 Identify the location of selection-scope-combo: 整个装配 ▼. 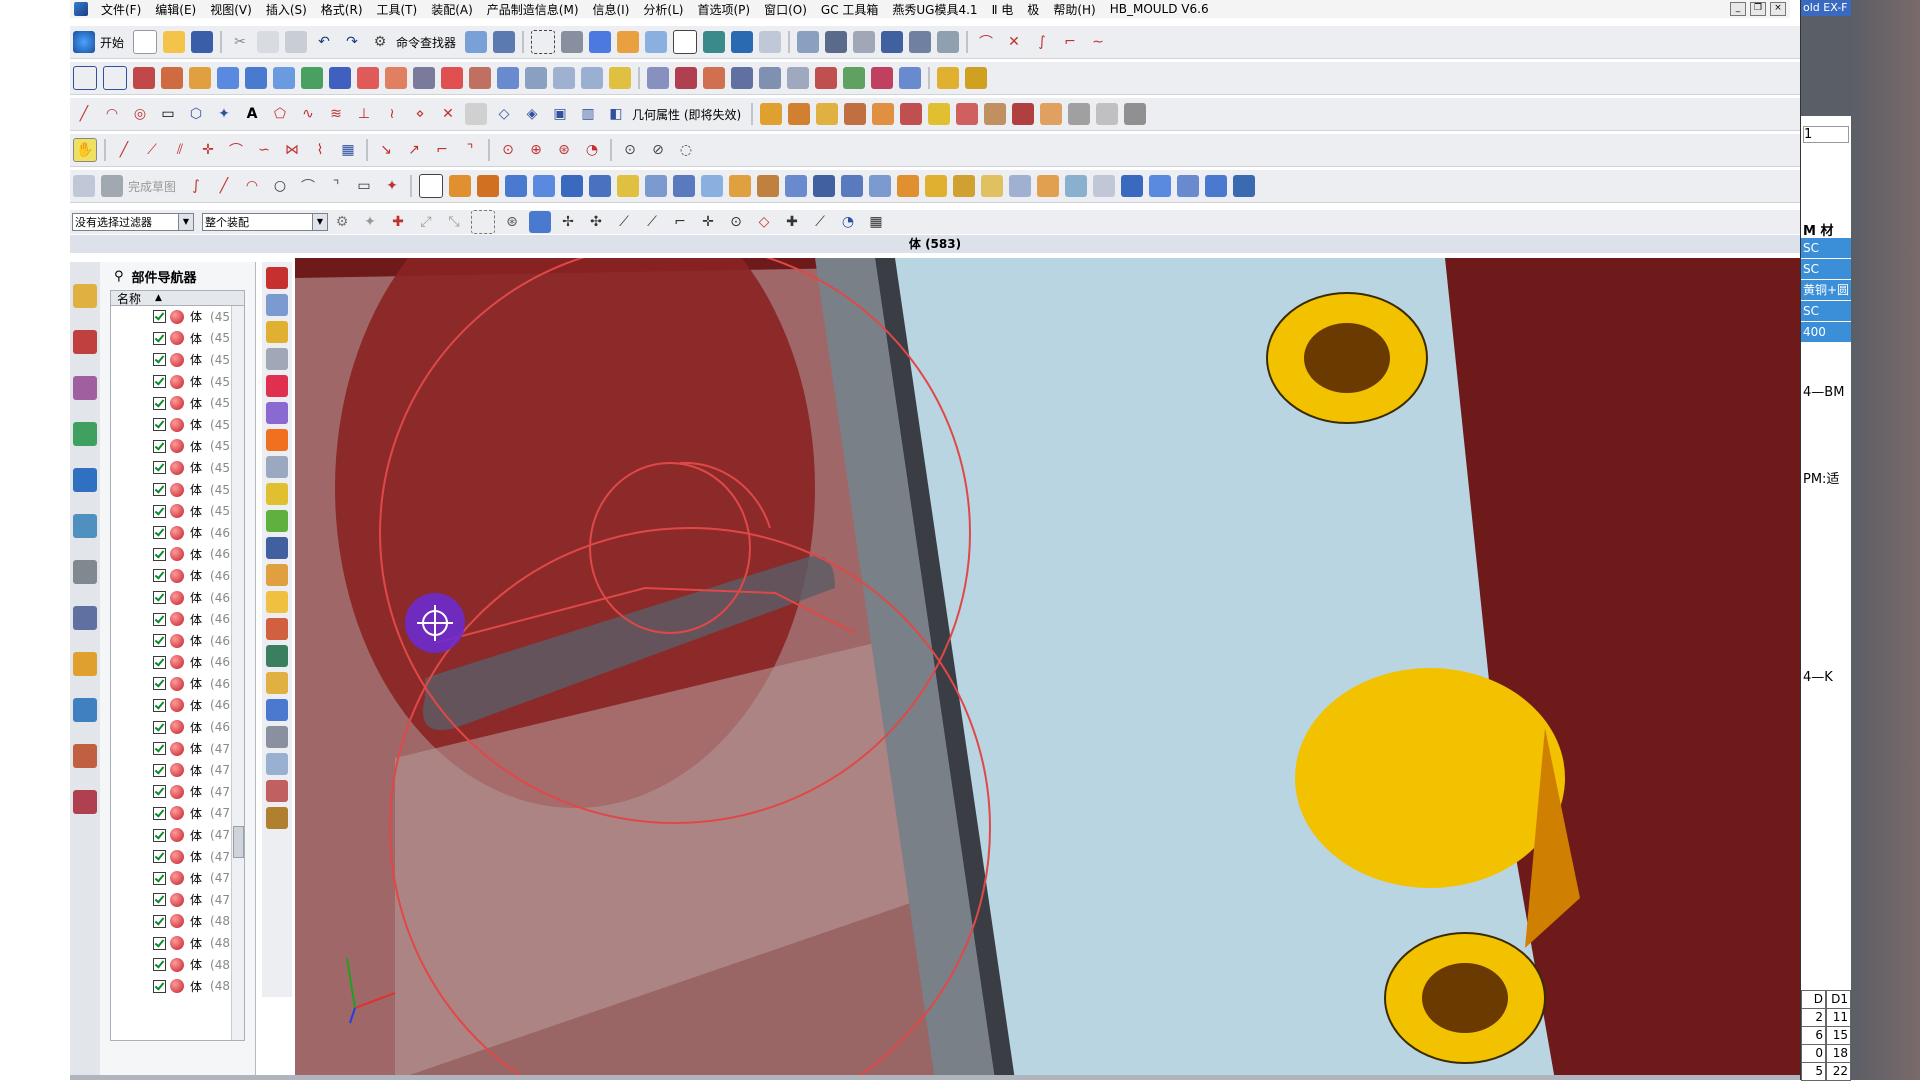
(265, 222).